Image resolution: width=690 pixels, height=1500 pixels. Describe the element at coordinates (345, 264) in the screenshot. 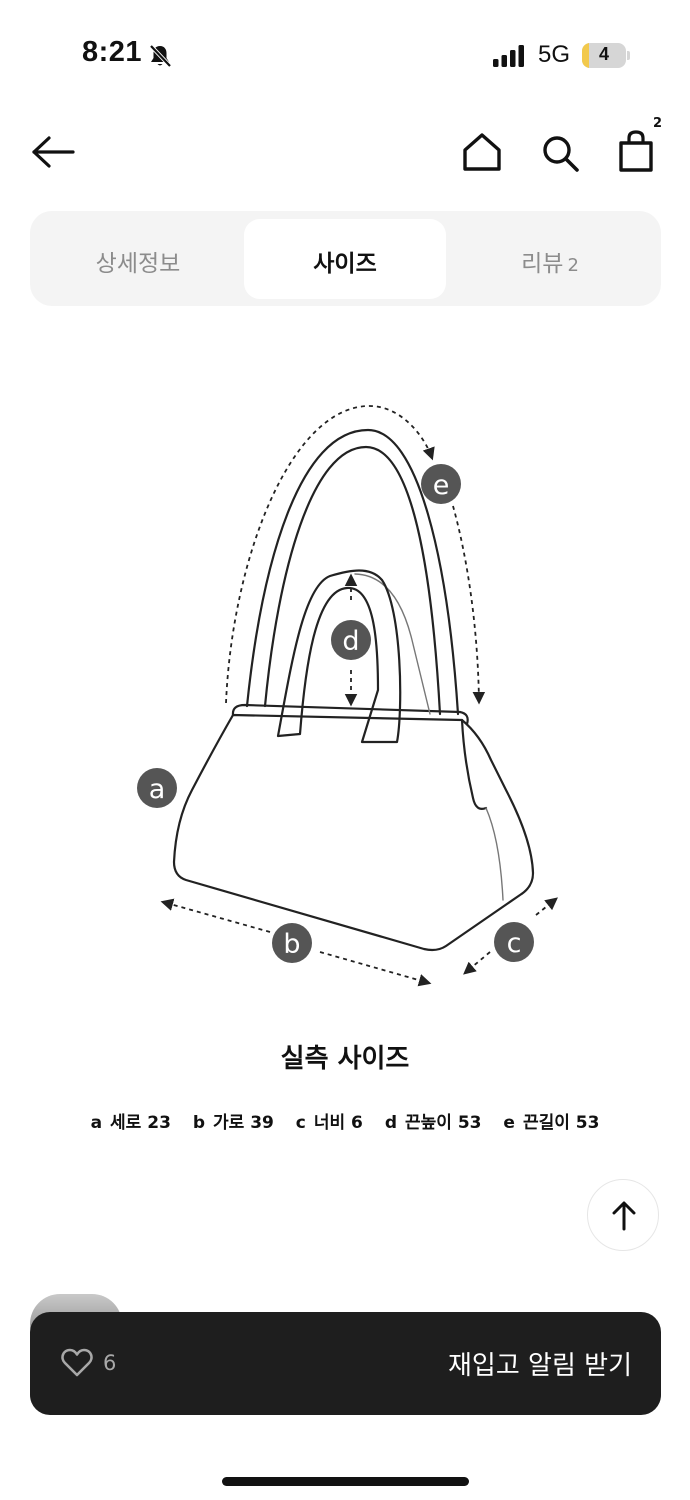

I see `tab-size-label: 사이즈` at that location.